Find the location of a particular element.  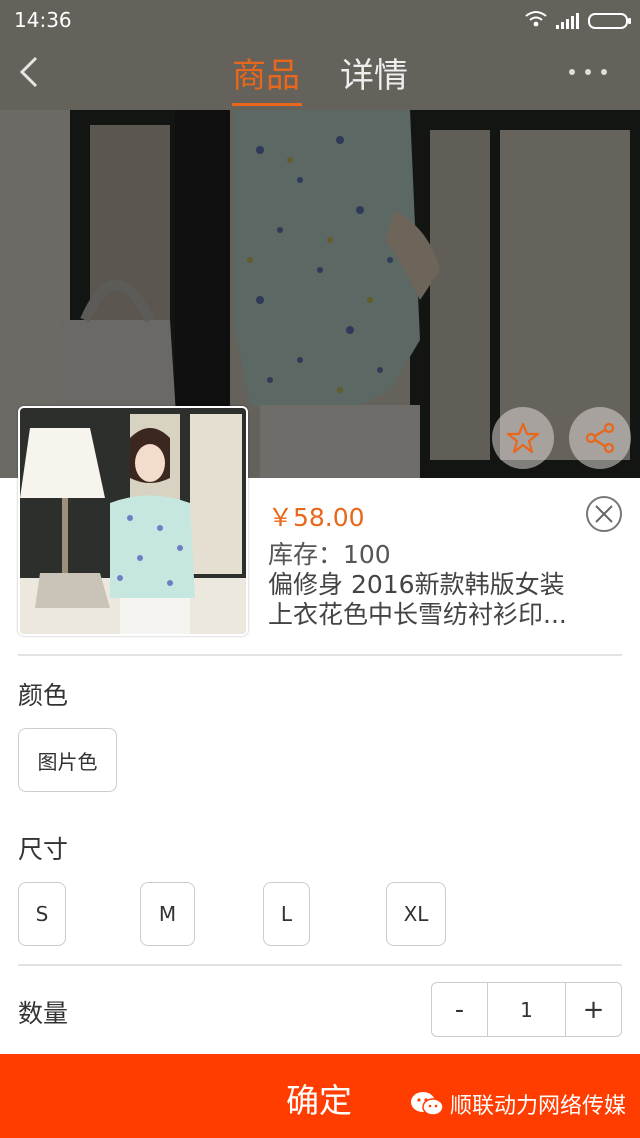

nav-bar: 商品 详情 is located at coordinates (320, 73).